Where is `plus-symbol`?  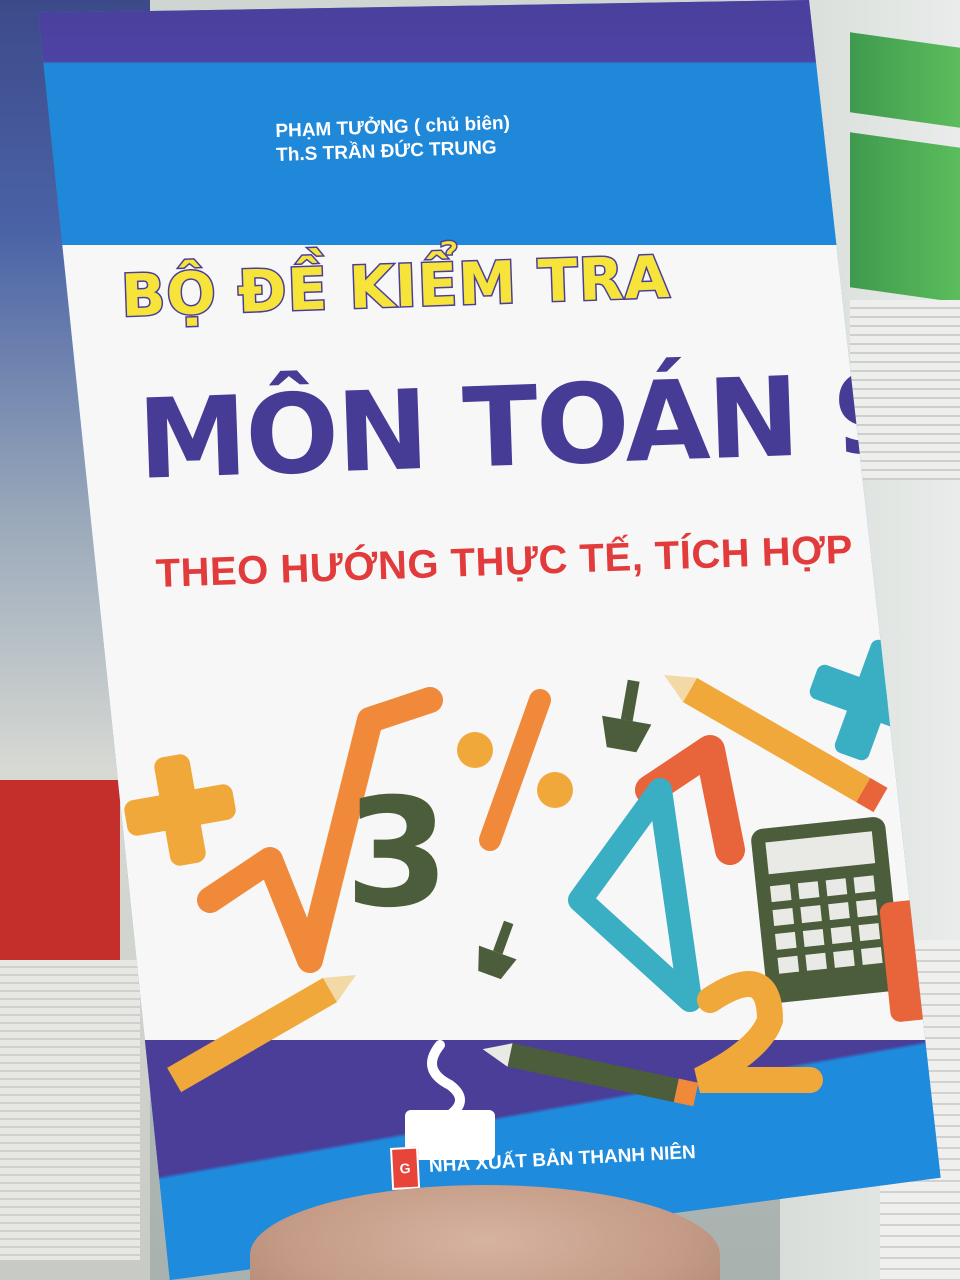 plus-symbol is located at coordinates (180, 810).